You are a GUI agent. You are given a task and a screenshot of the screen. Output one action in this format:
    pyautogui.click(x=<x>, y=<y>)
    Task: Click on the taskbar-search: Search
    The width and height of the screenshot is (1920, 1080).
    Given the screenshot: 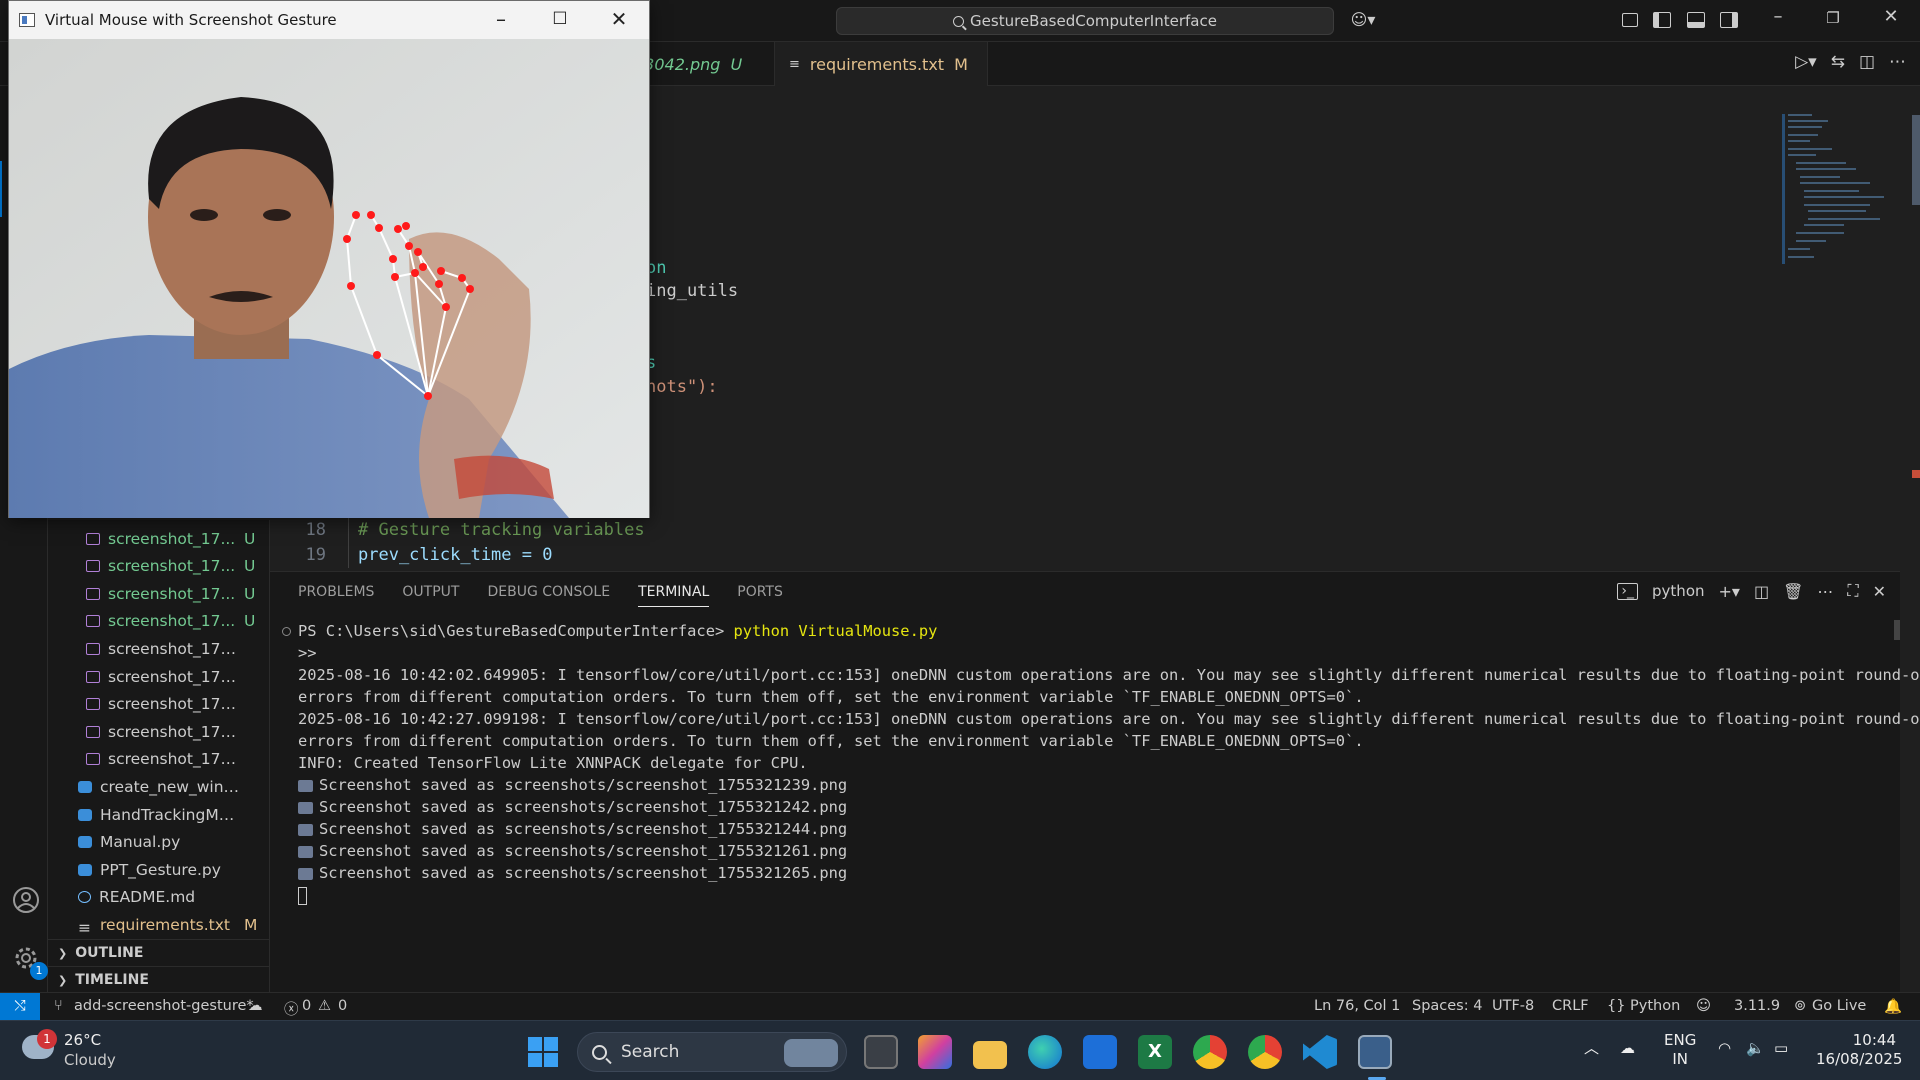 What is the action you would take?
    pyautogui.click(x=712, y=1052)
    